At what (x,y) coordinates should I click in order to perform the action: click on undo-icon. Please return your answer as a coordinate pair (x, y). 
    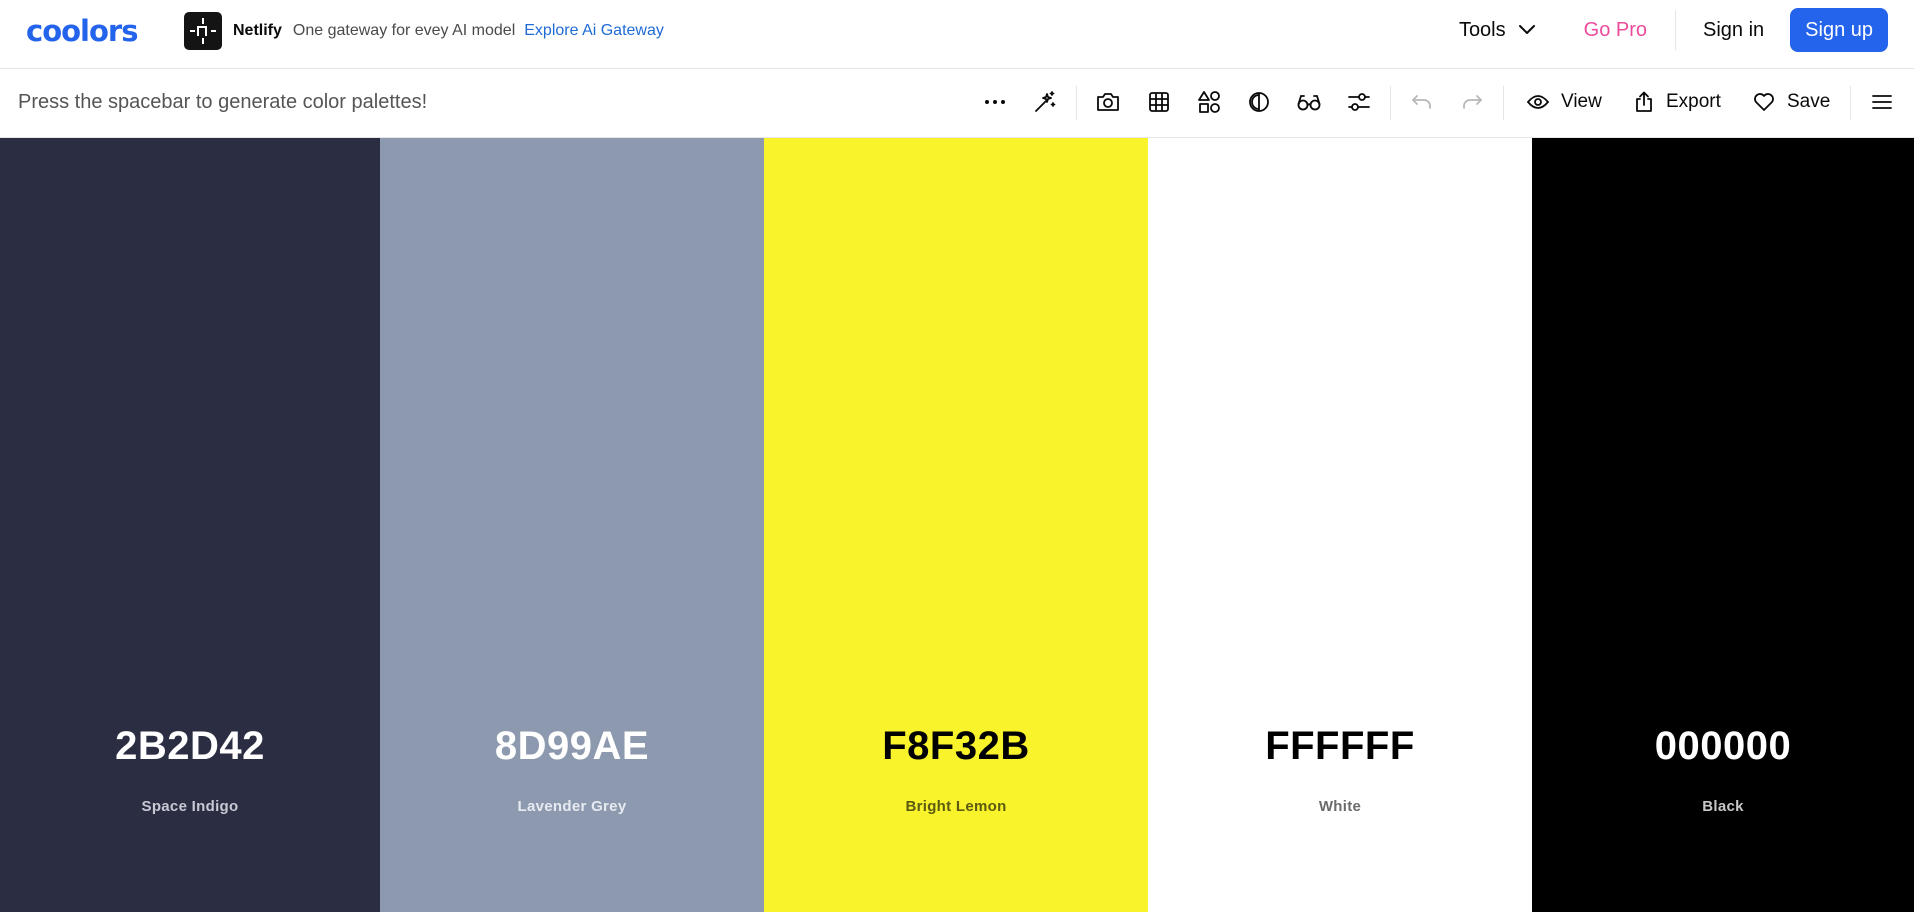
    Looking at the image, I should click on (1422, 102).